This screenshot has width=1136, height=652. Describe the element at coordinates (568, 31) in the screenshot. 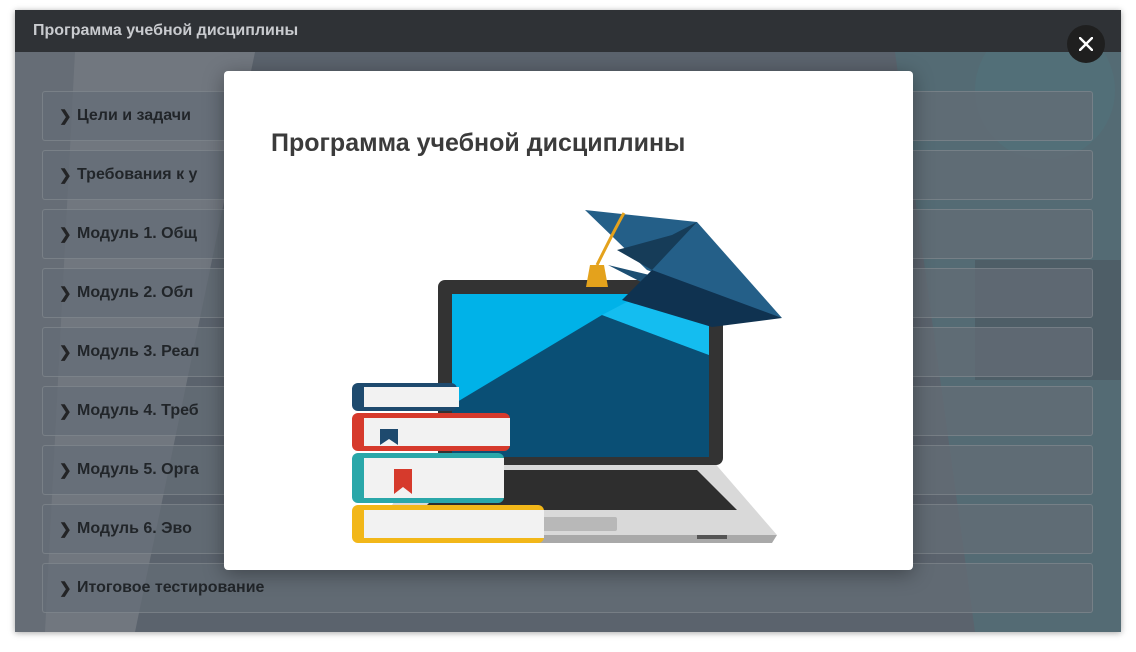

I see `window-title: Программа учебной дисциплины` at that location.